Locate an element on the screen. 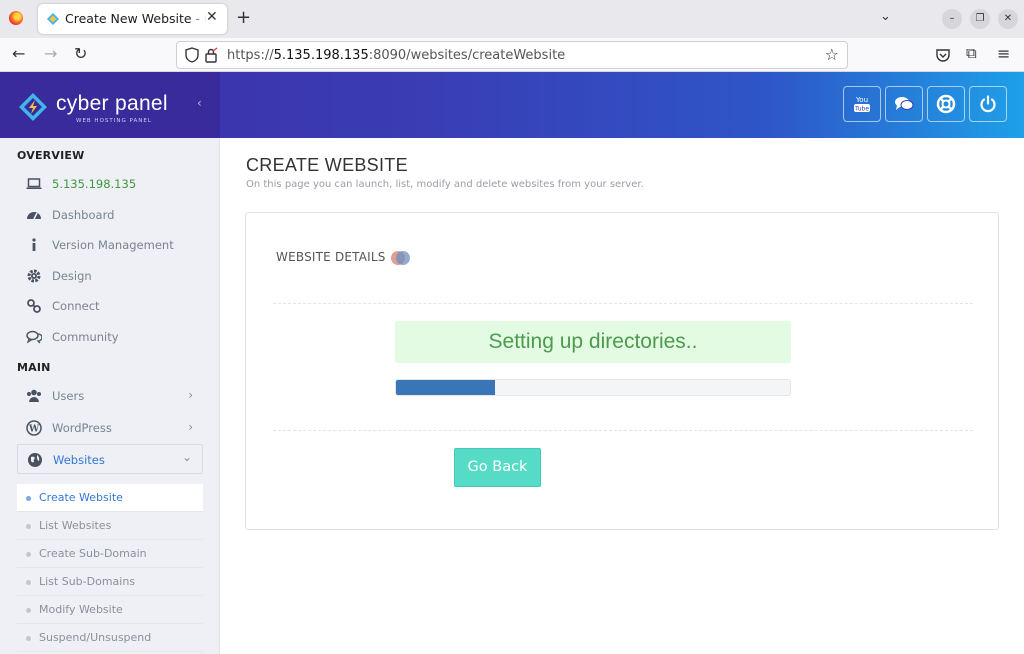 The image size is (1024, 654). back-icon: ← is located at coordinates (18, 53).